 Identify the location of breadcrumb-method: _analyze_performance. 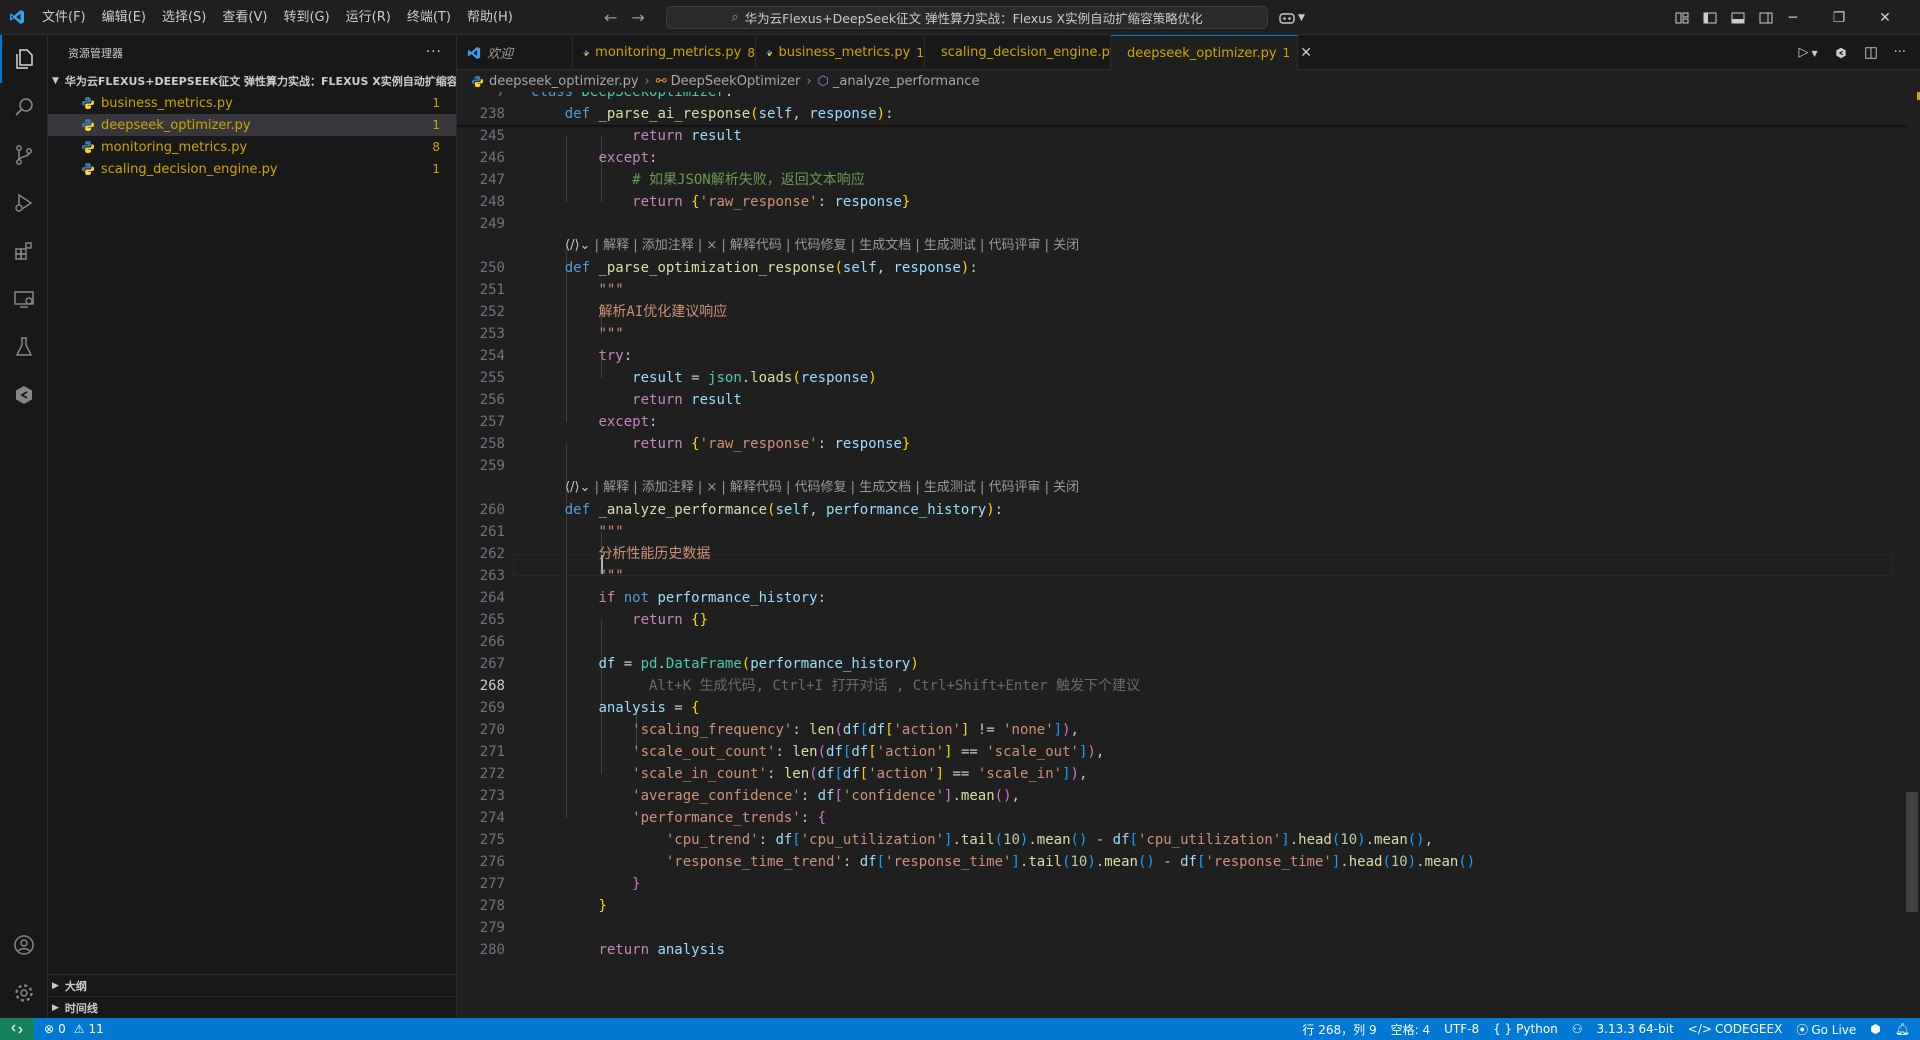
(906, 81).